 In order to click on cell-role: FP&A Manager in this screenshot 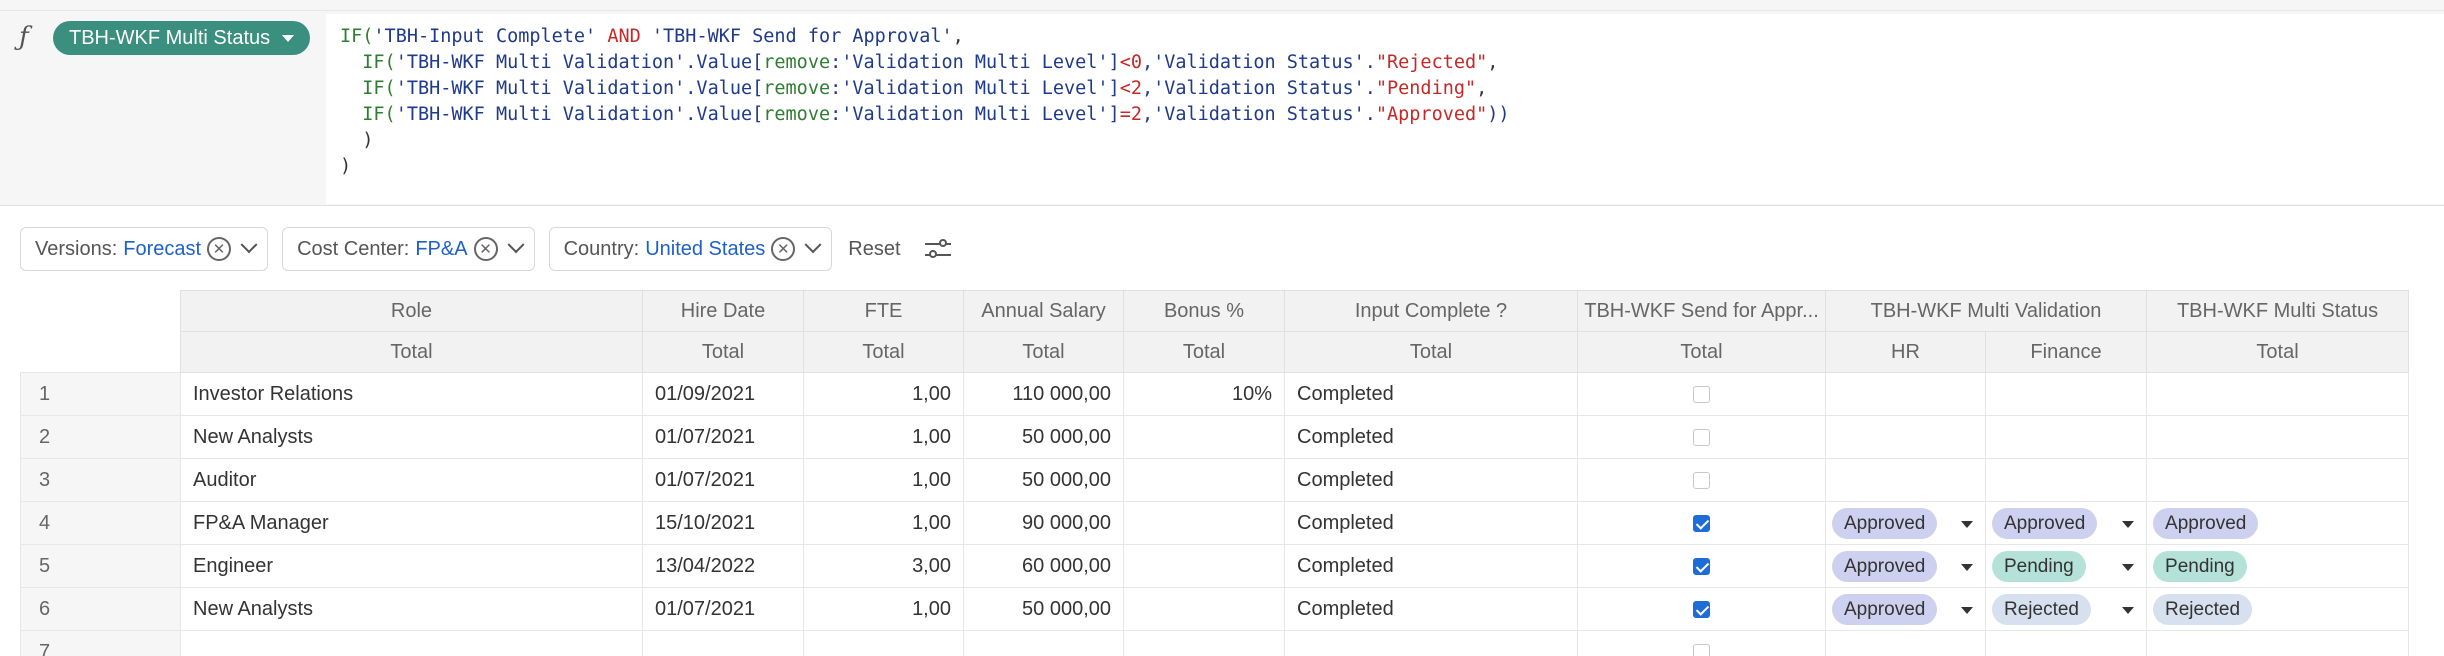, I will do `click(411, 523)`.